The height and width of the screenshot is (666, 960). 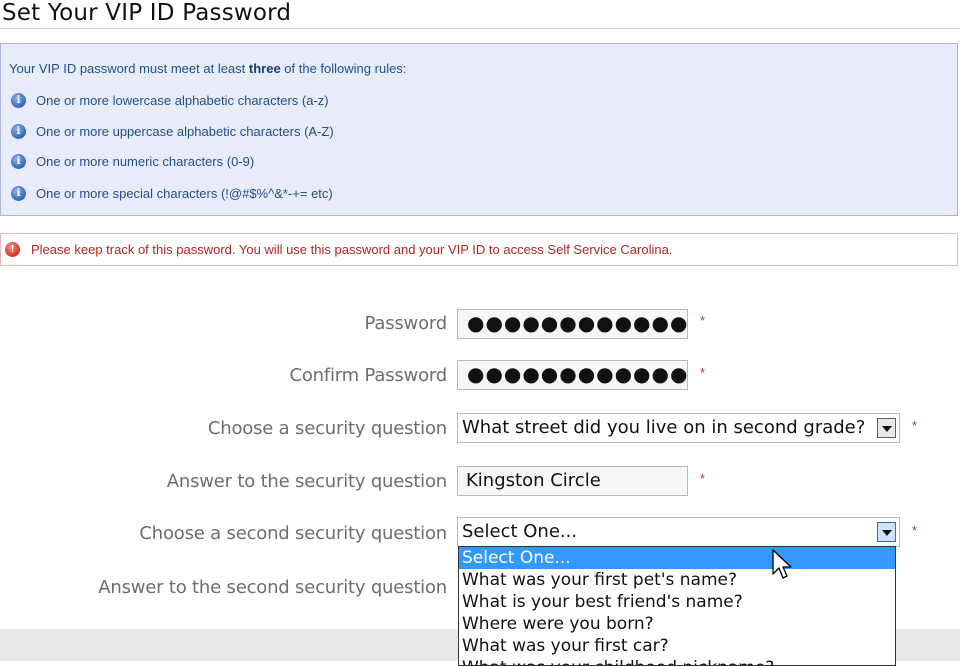 What do you see at coordinates (12, 249) in the screenshot?
I see `alert-icon: !` at bounding box center [12, 249].